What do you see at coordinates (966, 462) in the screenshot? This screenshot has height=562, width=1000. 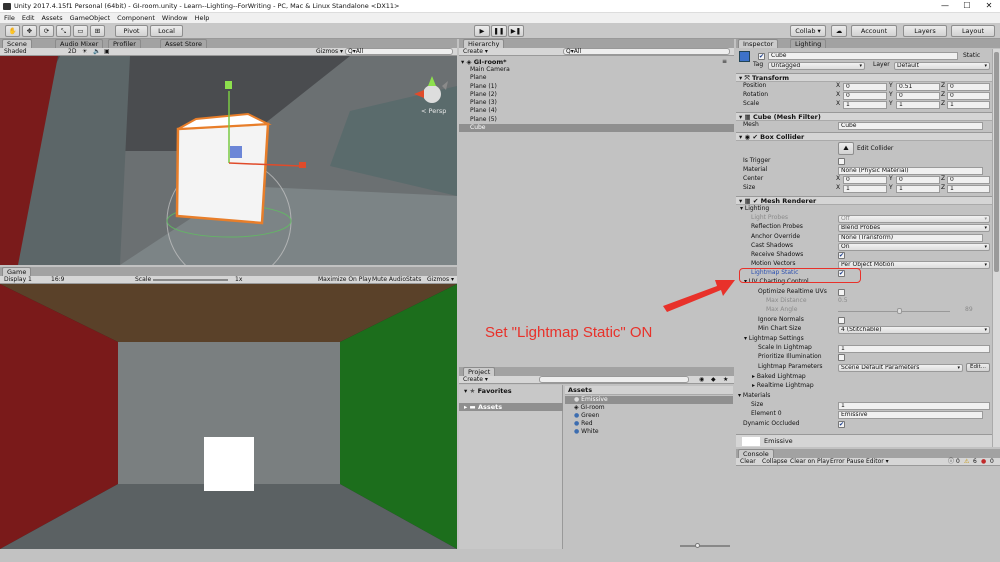 I see `warning-icon: ⚠` at bounding box center [966, 462].